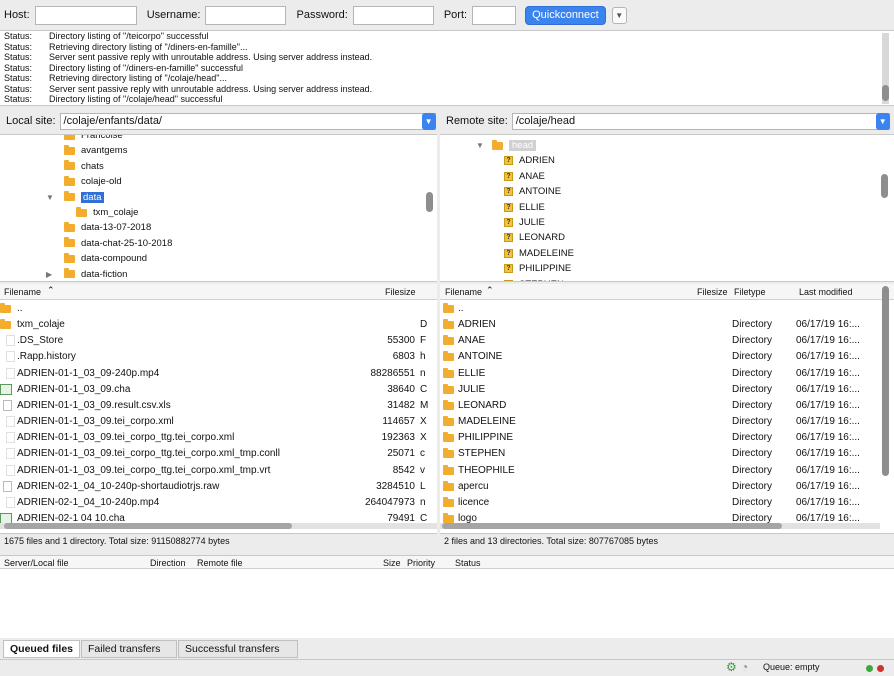 The height and width of the screenshot is (676, 894). What do you see at coordinates (885, 68) in the screenshot?
I see `message-log-scrollbar` at bounding box center [885, 68].